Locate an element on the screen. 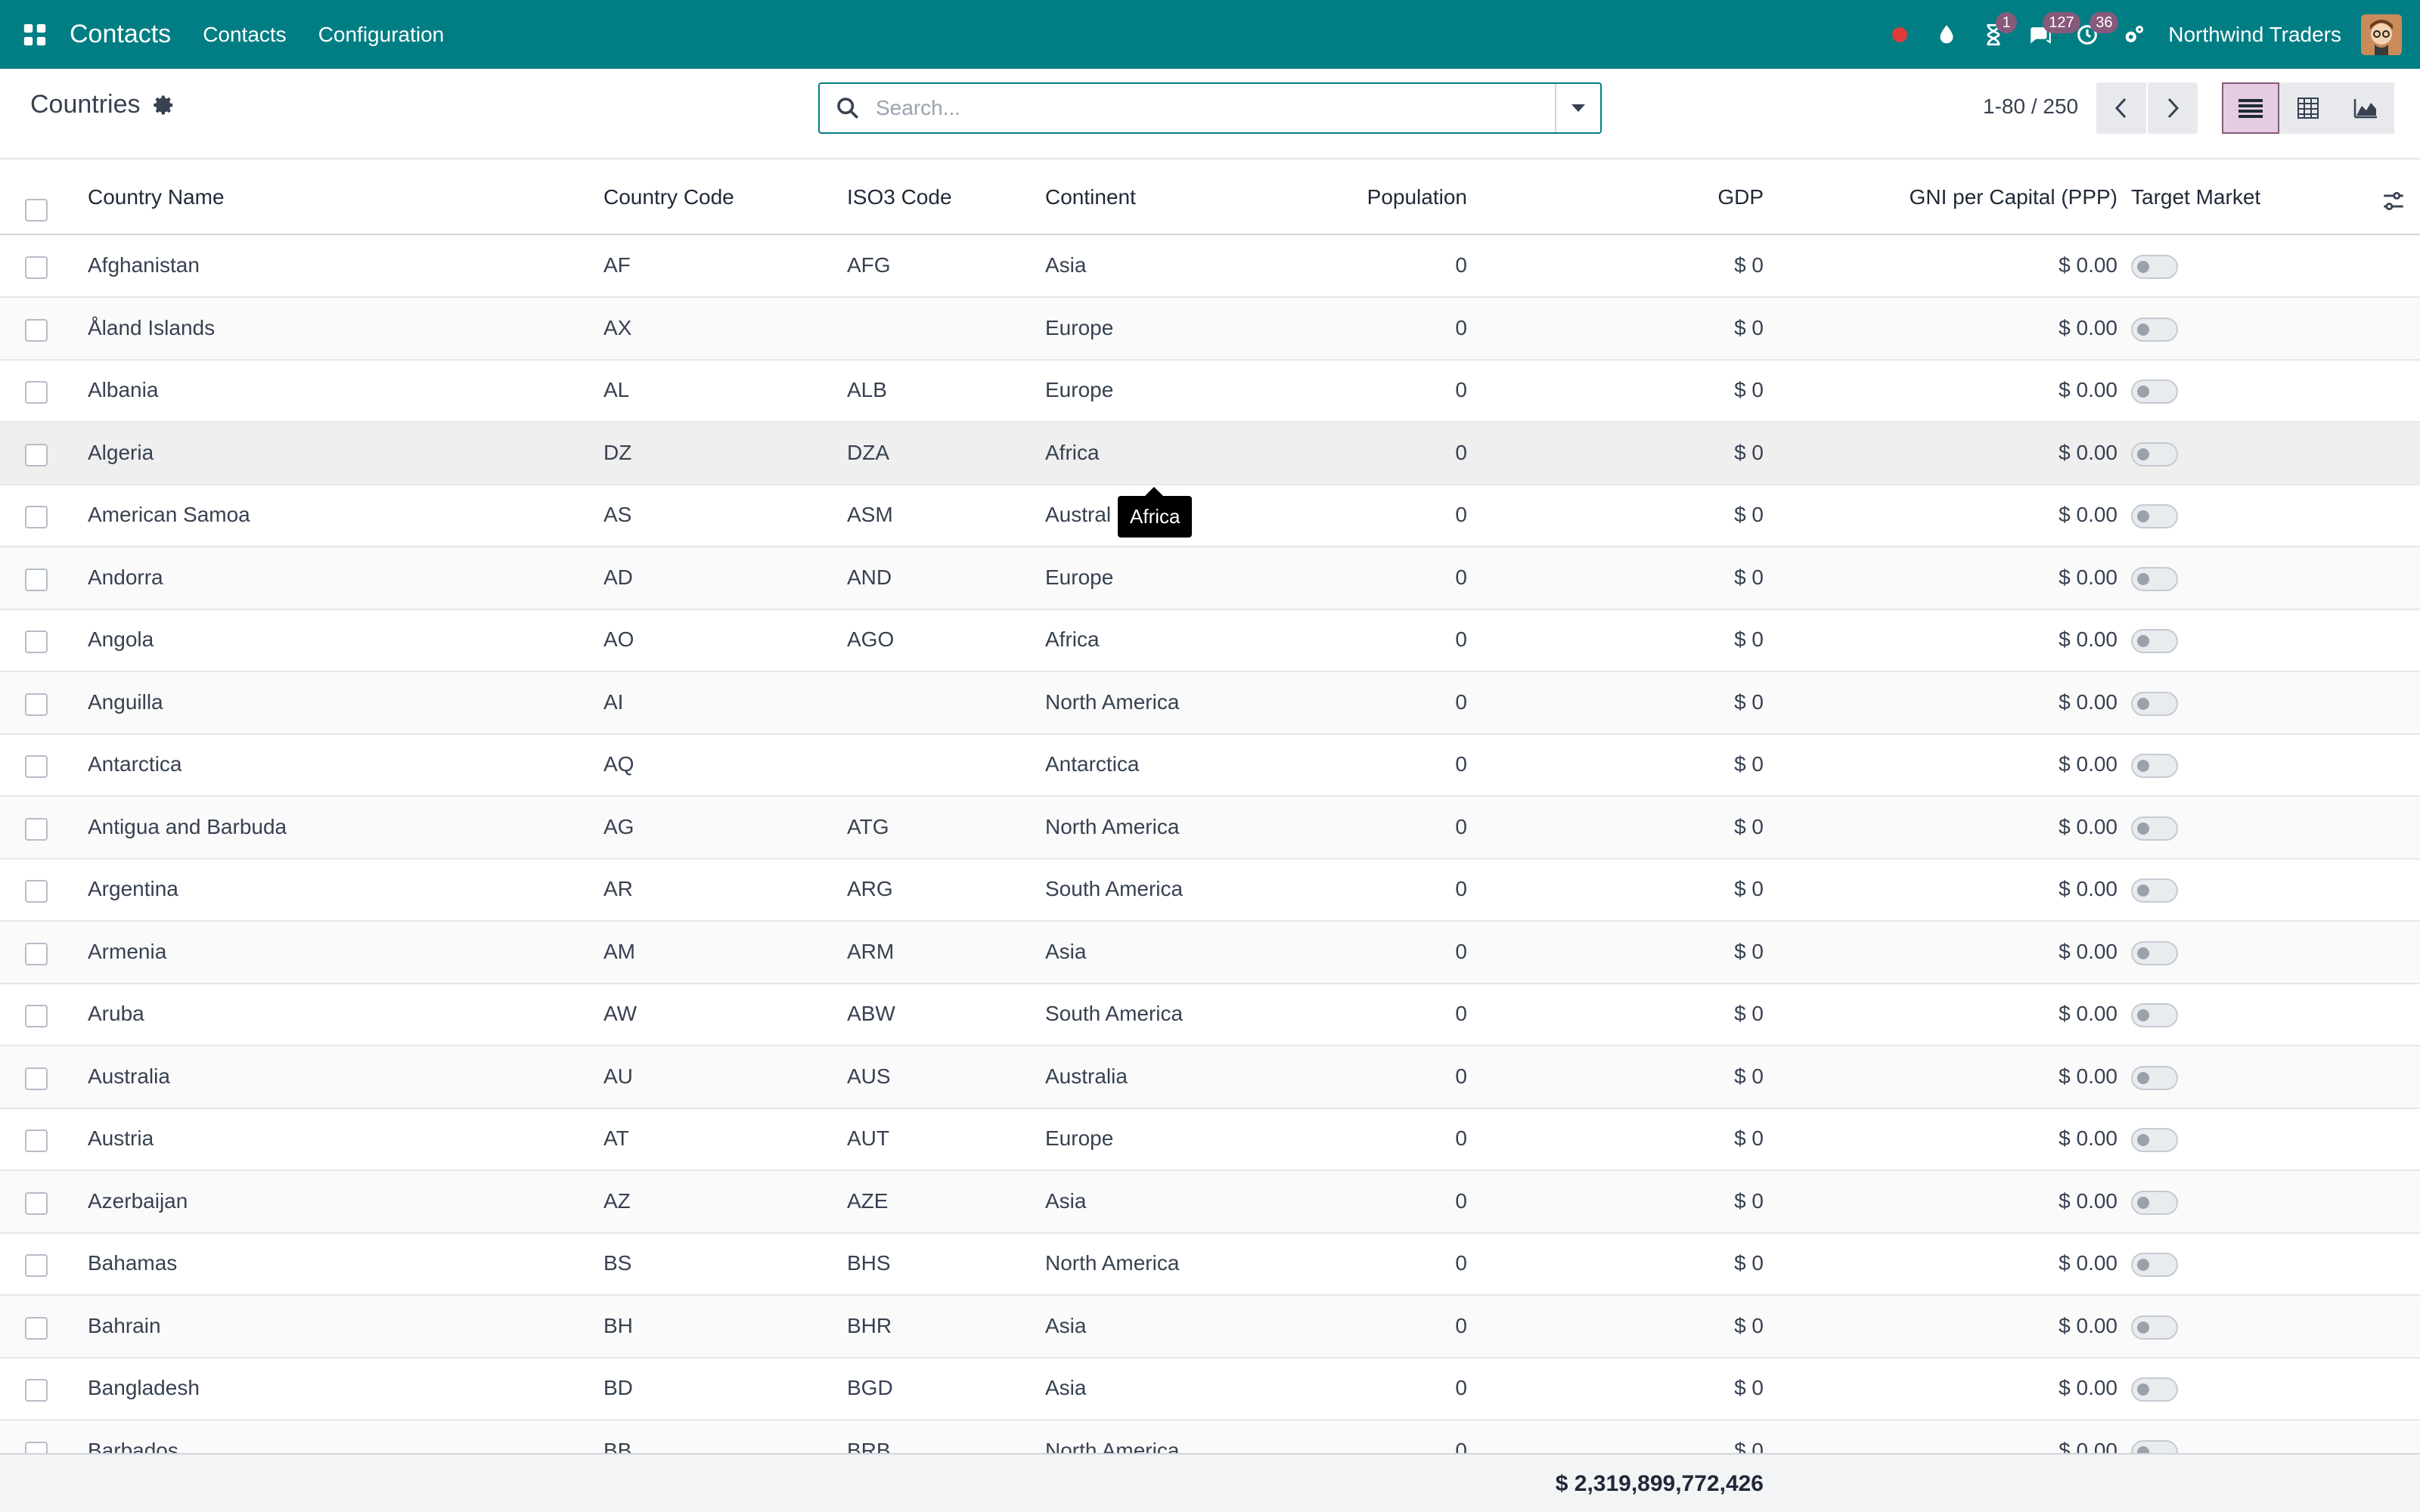  header-gni-per-capita: GNI per Capital (PPP) is located at coordinates (1966, 197).